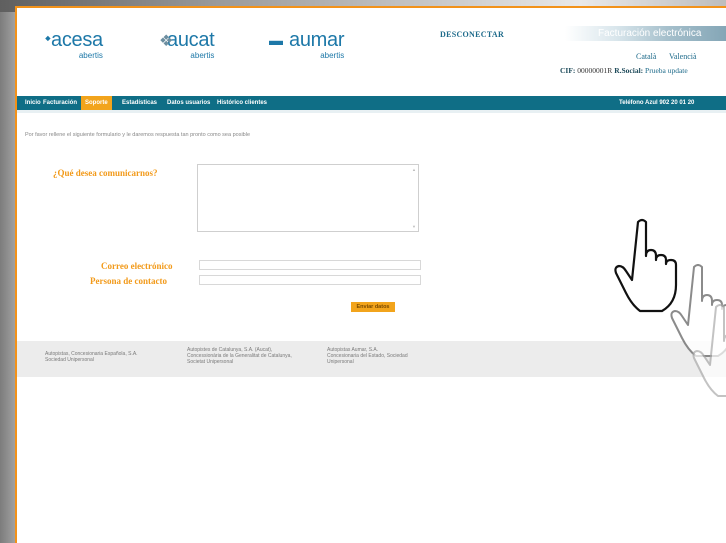 The height and width of the screenshot is (543, 726). I want to click on scroll-down-icon: ▼, so click(414, 226).